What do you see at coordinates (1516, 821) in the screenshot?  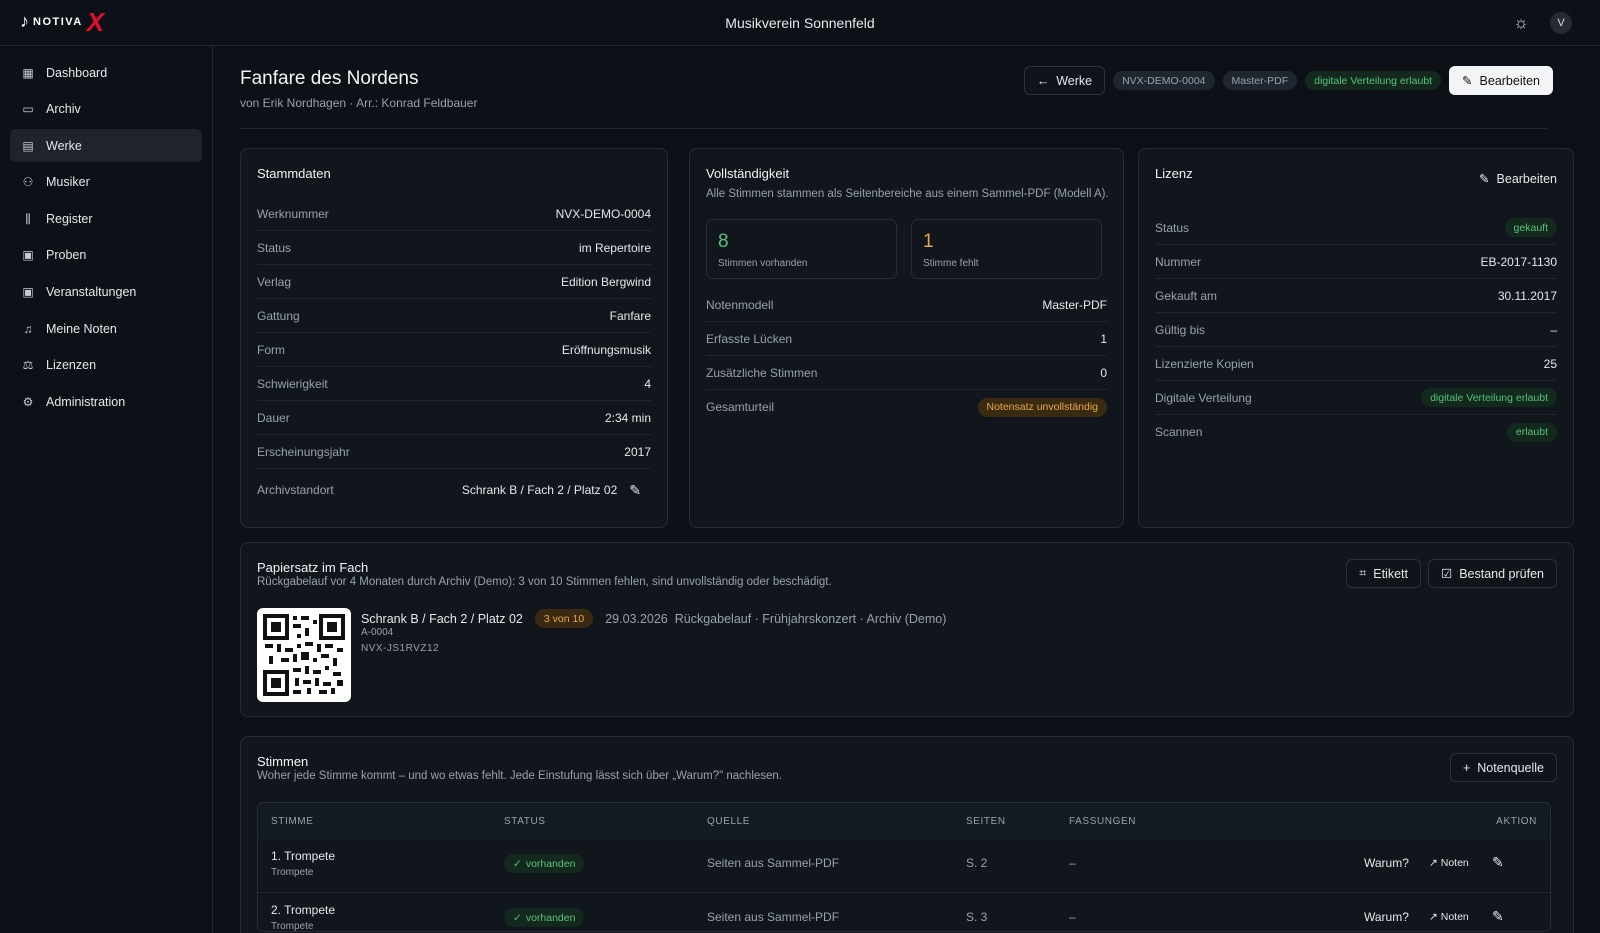 I see `column-header: AKTION` at bounding box center [1516, 821].